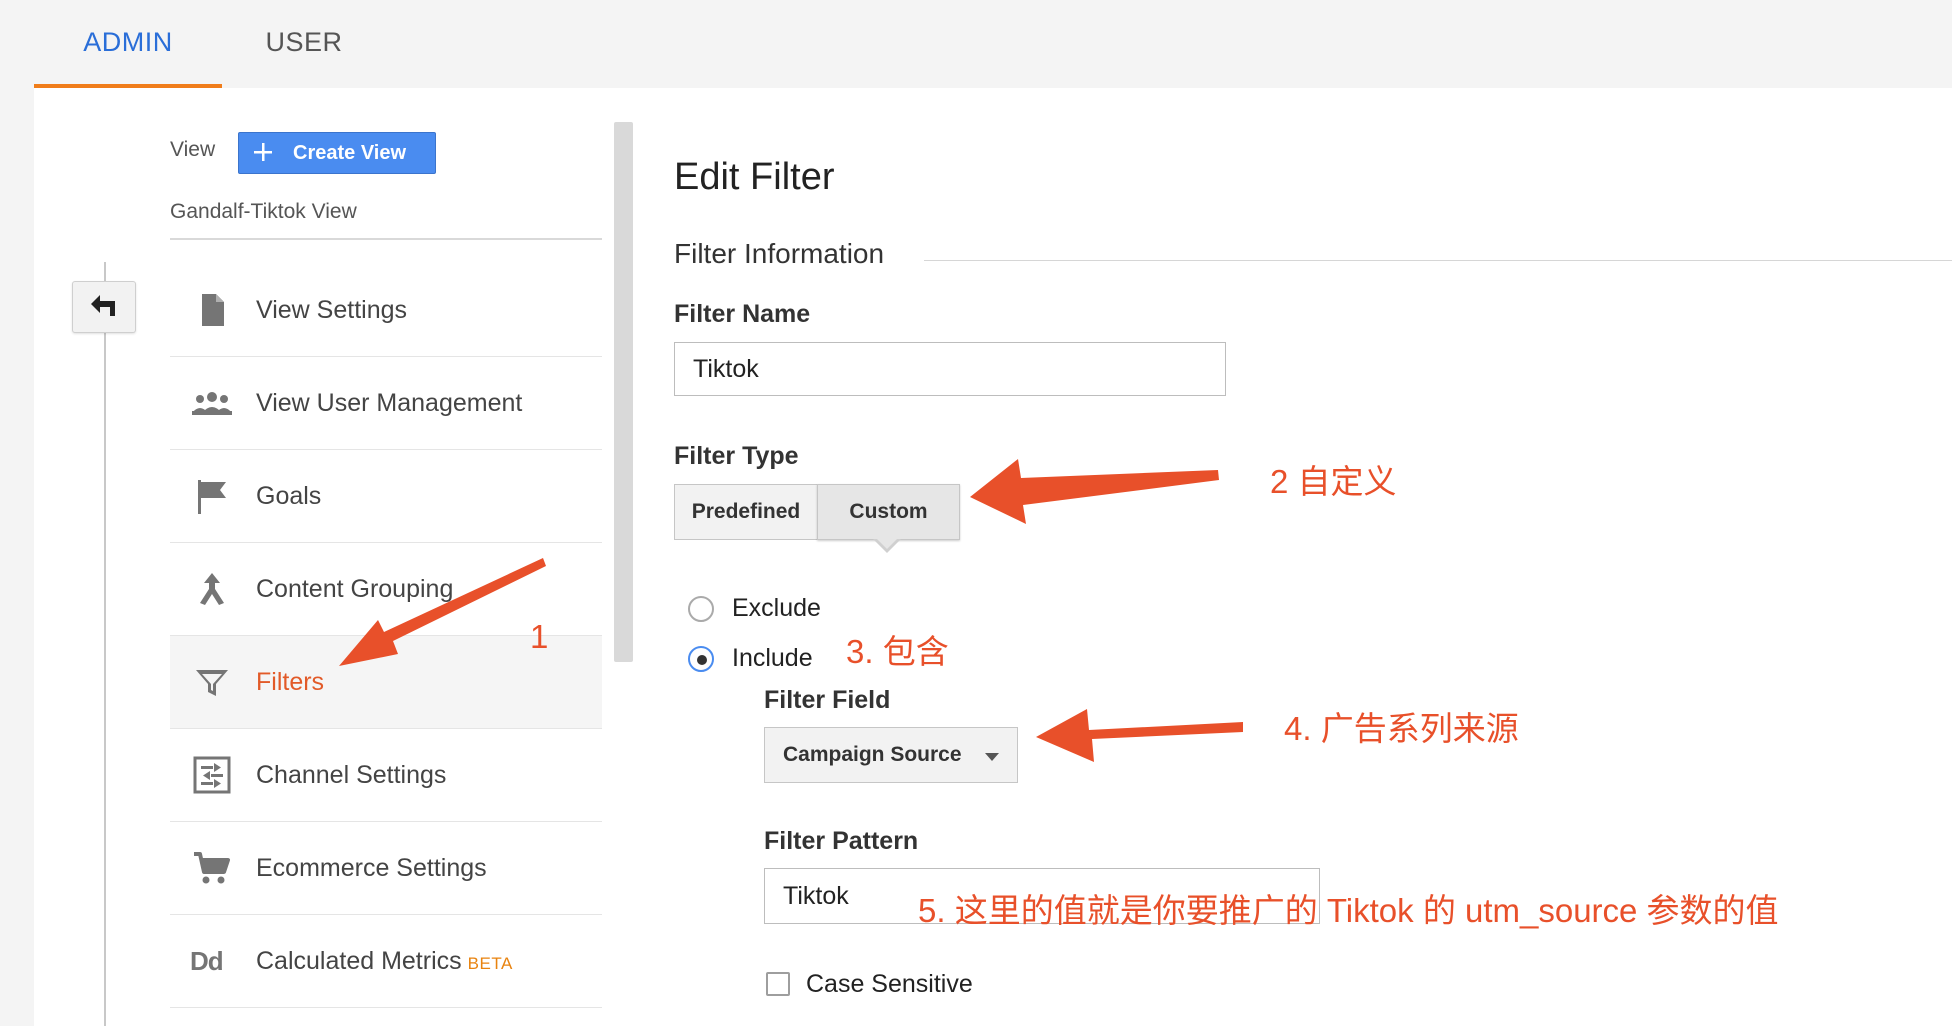  What do you see at coordinates (791, 610) in the screenshot?
I see `annotation-arrows` at bounding box center [791, 610].